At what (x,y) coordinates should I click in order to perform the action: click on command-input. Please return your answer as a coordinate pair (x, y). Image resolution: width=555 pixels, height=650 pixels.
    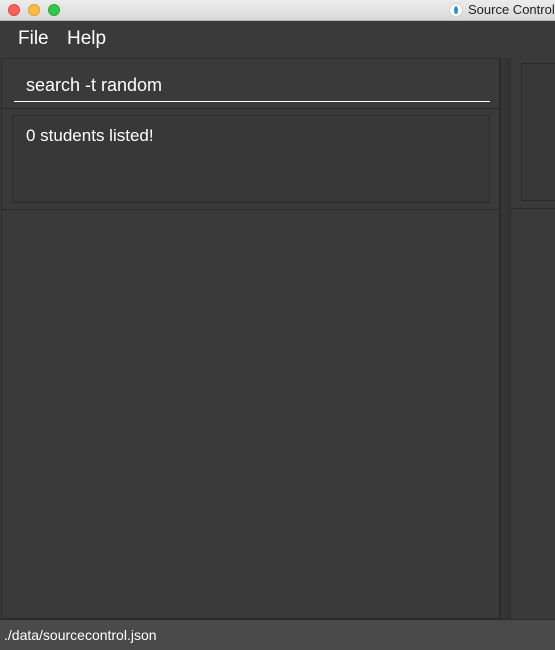
    Looking at the image, I should click on (252, 86).